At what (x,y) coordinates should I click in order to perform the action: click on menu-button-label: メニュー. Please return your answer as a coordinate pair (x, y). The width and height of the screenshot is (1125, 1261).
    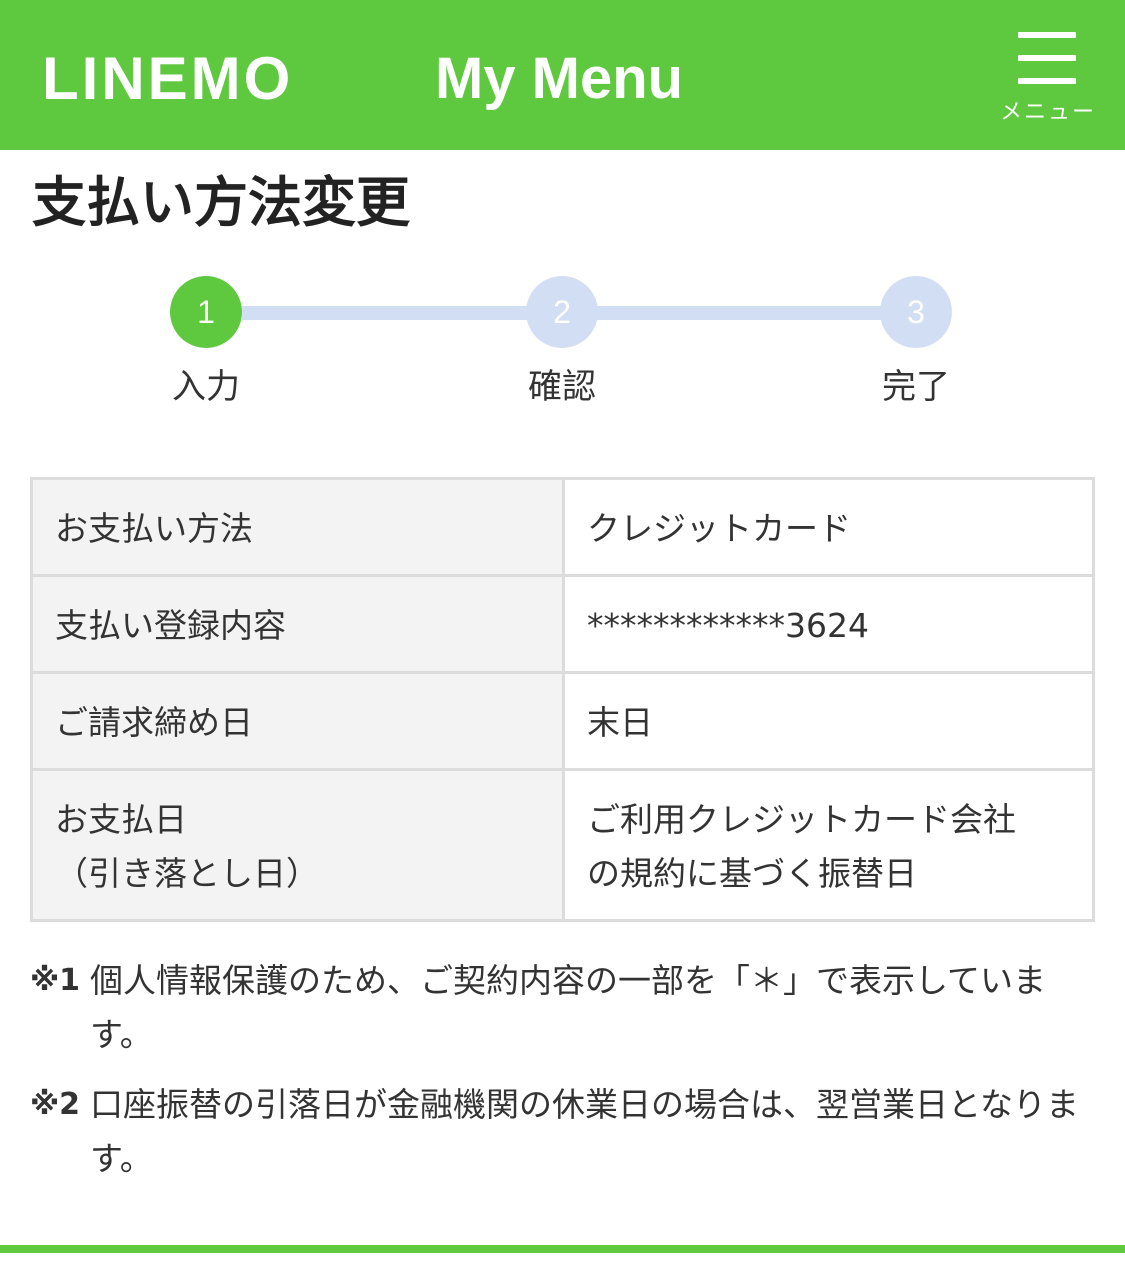
    Looking at the image, I should click on (1047, 112).